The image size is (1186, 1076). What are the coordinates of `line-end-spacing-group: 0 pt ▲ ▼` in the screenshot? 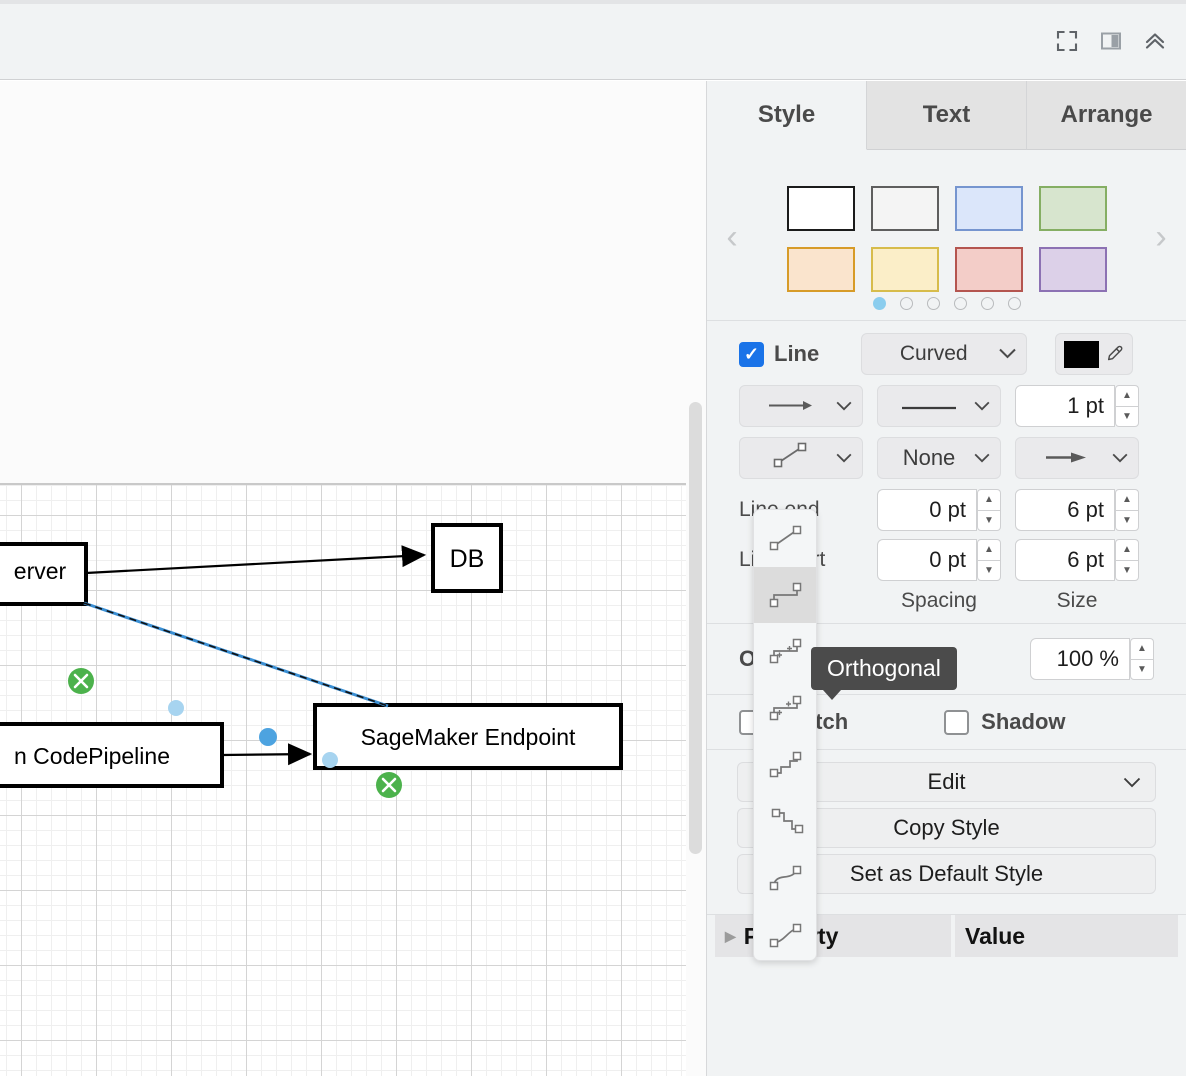 It's located at (939, 510).